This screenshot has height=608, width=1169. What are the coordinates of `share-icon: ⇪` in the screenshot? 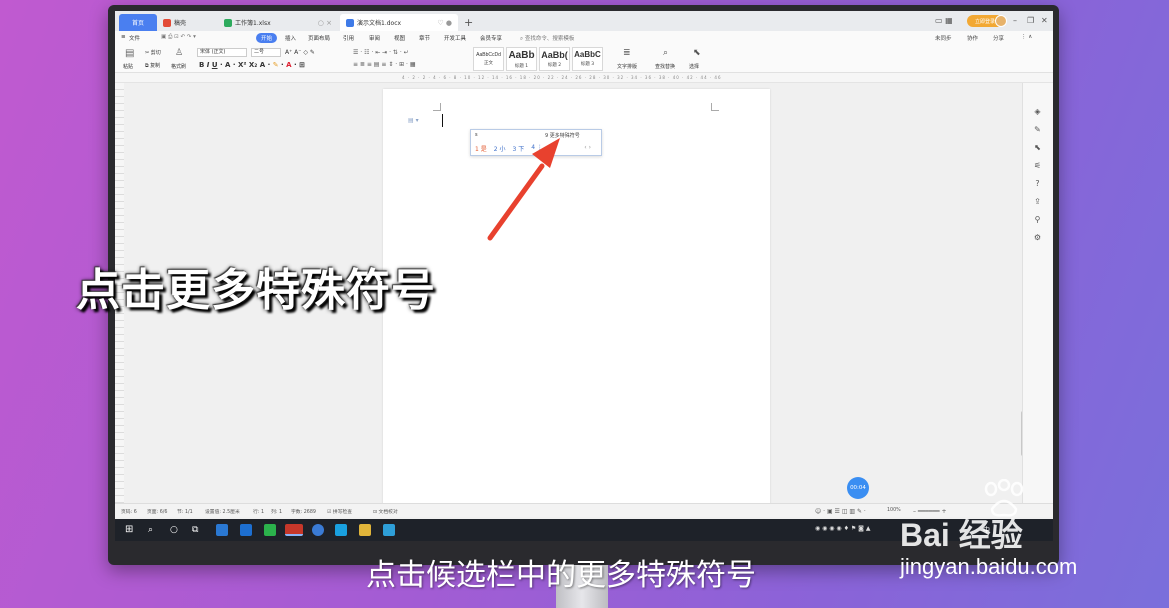 It's located at (1037, 201).